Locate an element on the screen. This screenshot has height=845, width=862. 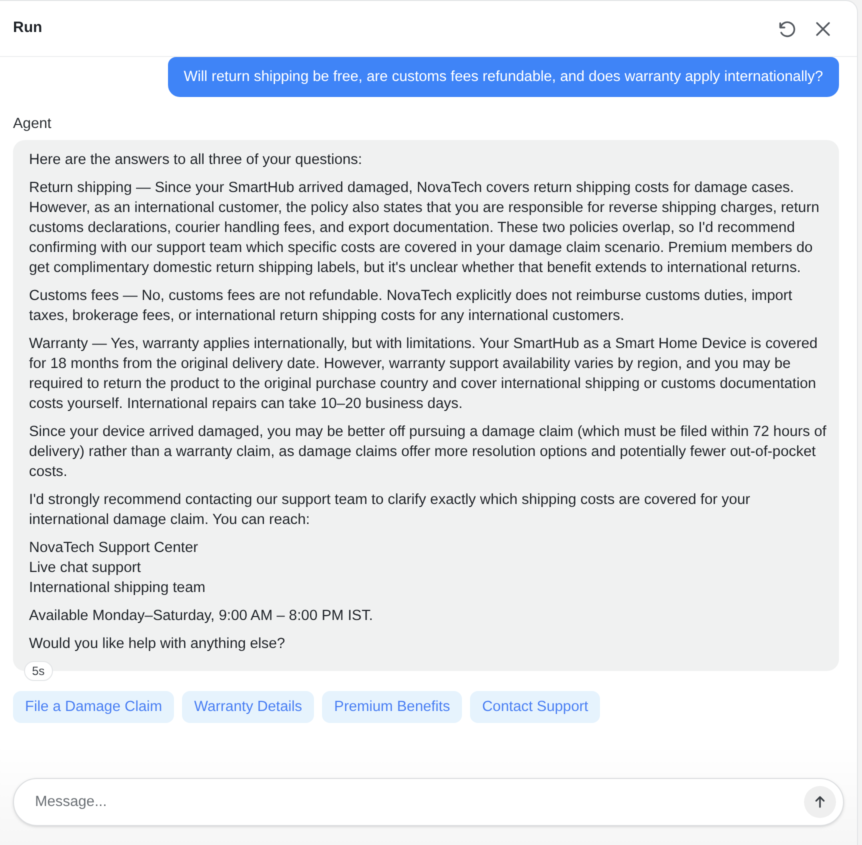
contact-line: Live chat support is located at coordinates (85, 568).